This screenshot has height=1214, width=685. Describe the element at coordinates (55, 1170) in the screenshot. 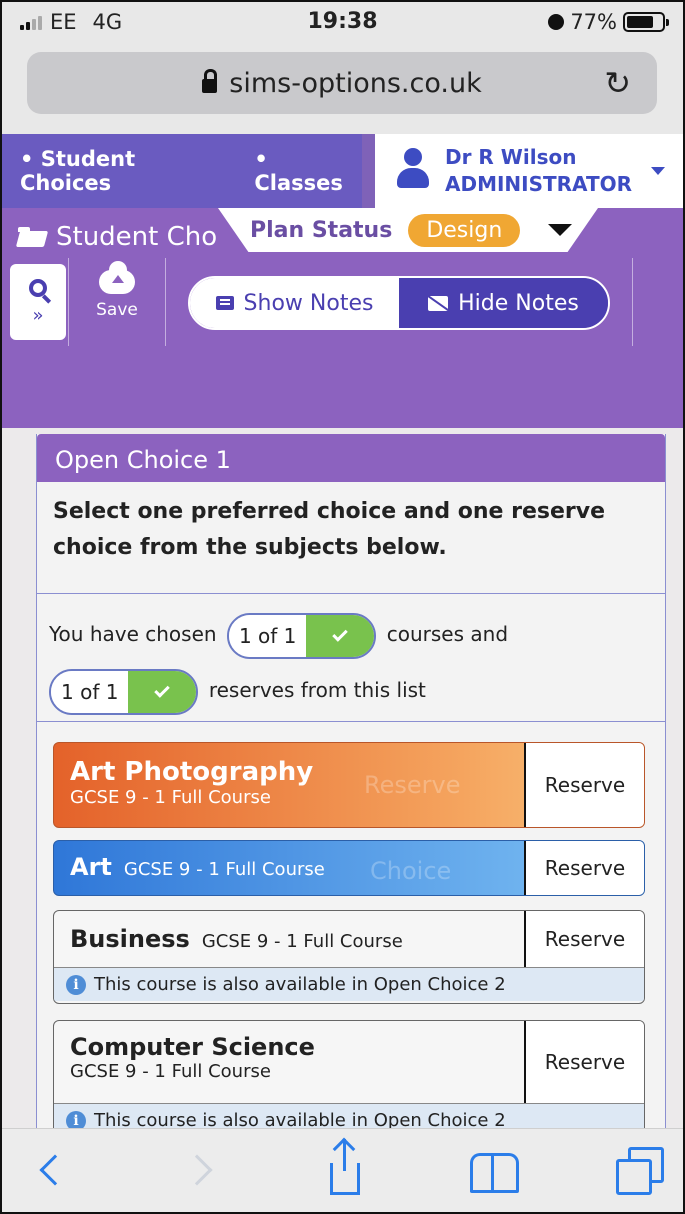

I see `back-icon` at that location.